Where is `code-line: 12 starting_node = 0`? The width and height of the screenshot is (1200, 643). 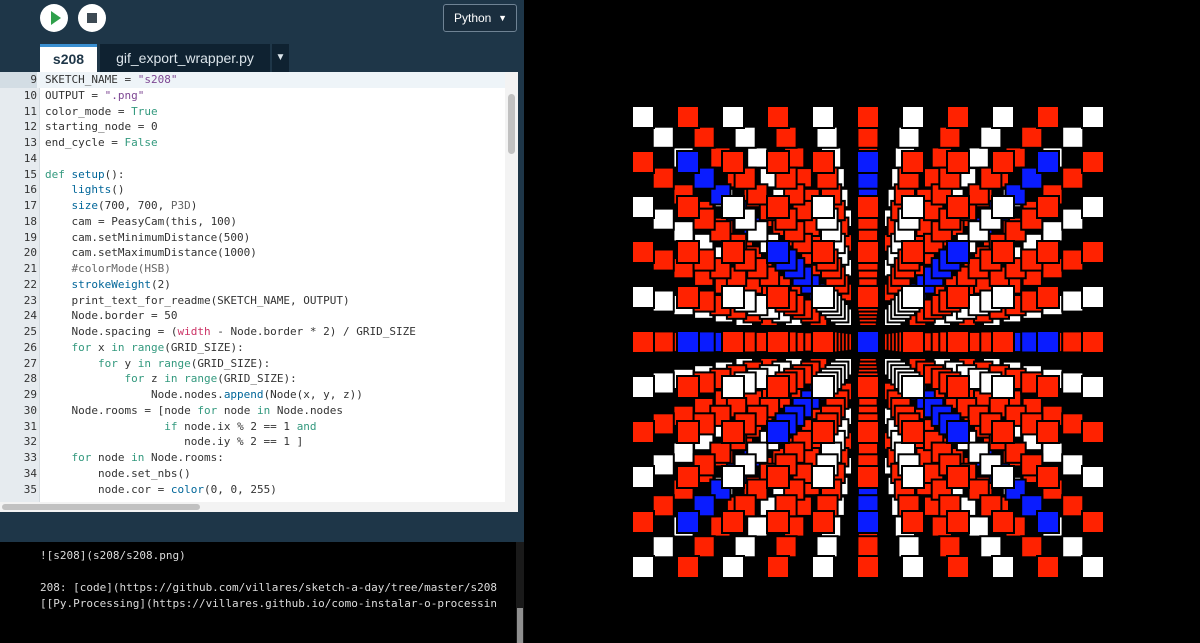
code-line: 12 starting_node = 0 is located at coordinates (252, 127).